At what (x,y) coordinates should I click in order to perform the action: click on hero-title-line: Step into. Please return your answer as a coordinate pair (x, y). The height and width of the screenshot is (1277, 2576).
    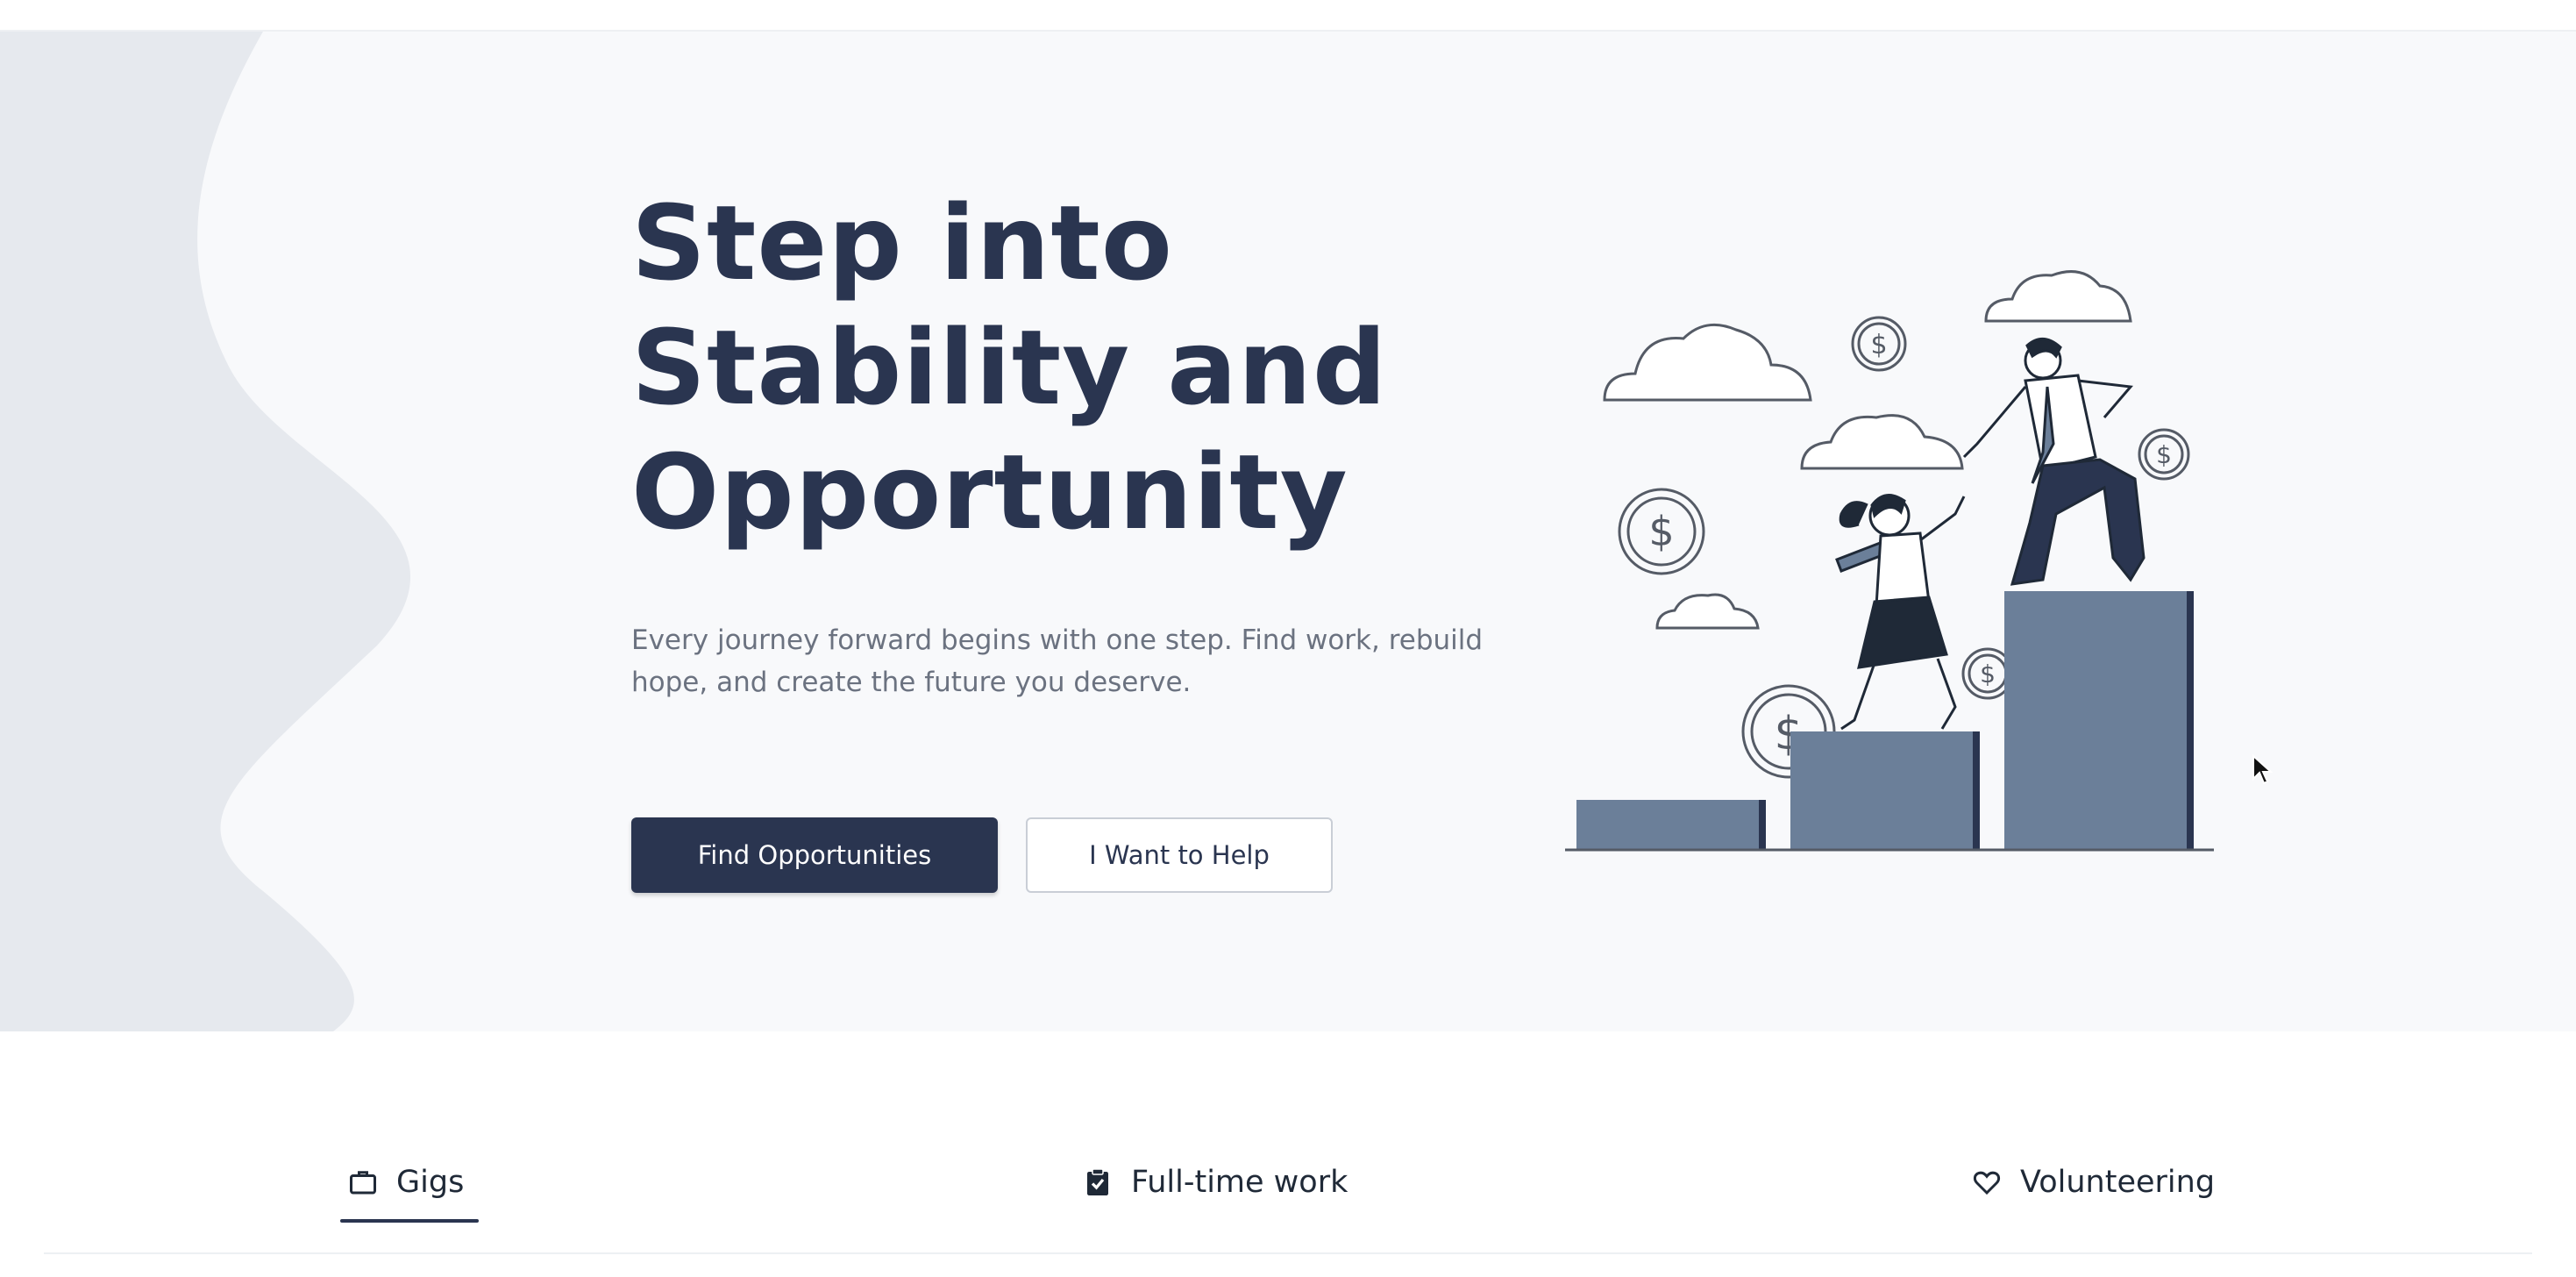
    Looking at the image, I should click on (902, 242).